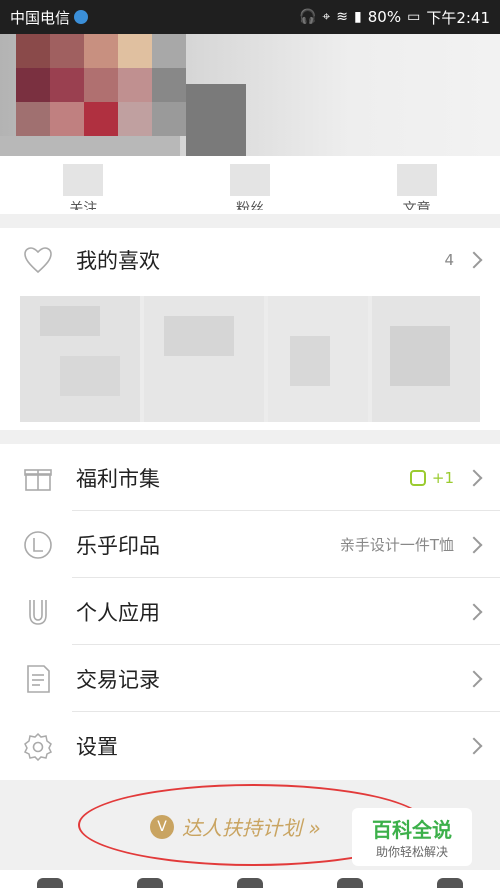  I want to click on status-right: 🎧 ⌖ ≋ ▮ 80% ▭ 下午2:41, so click(394, 17).